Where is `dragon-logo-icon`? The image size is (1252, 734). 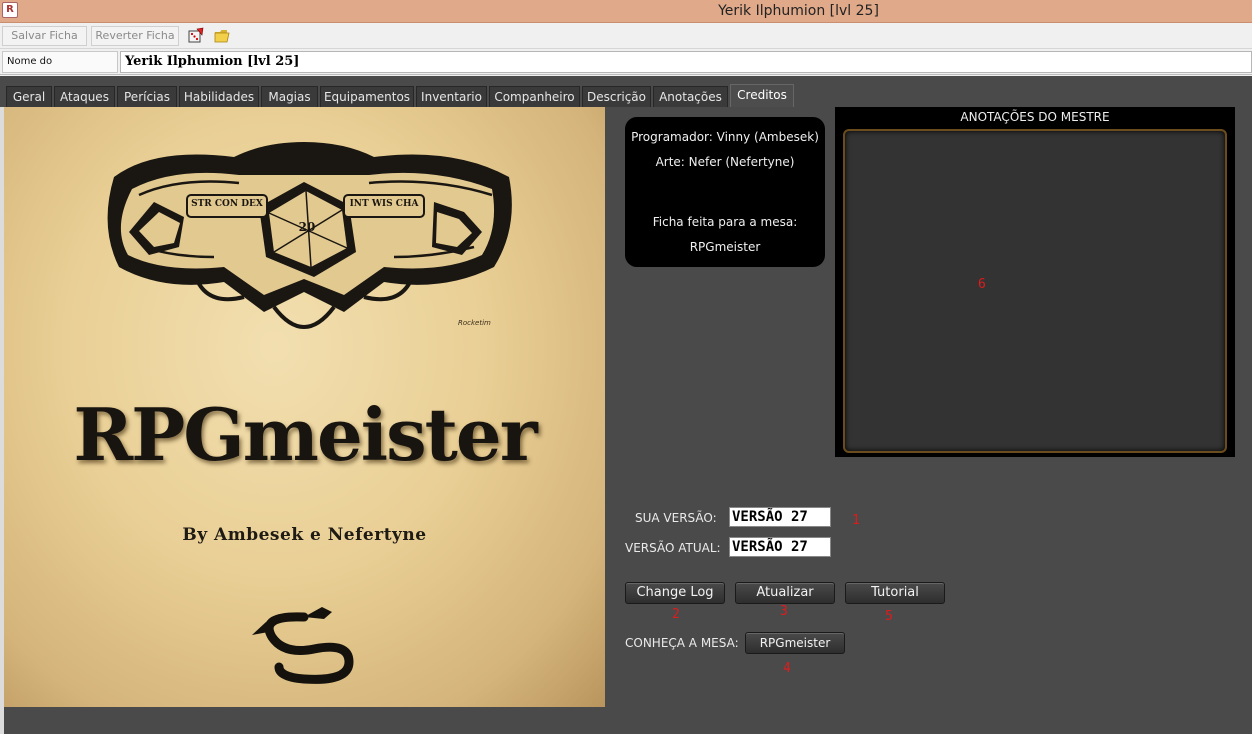 dragon-logo-icon is located at coordinates (303, 645).